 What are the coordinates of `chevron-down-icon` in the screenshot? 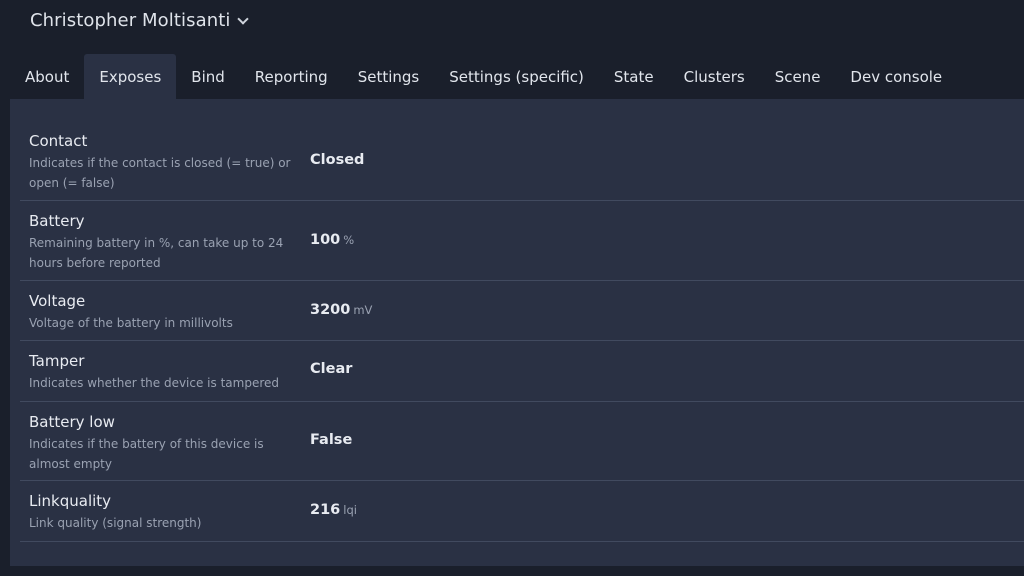 It's located at (242, 18).